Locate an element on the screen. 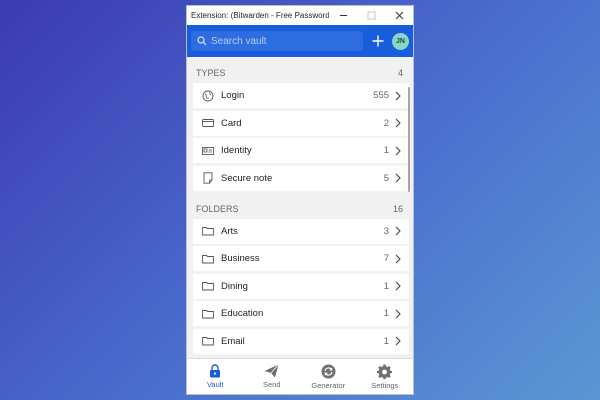 The width and height of the screenshot is (600, 400). tab-vault: Vault is located at coordinates (215, 376).